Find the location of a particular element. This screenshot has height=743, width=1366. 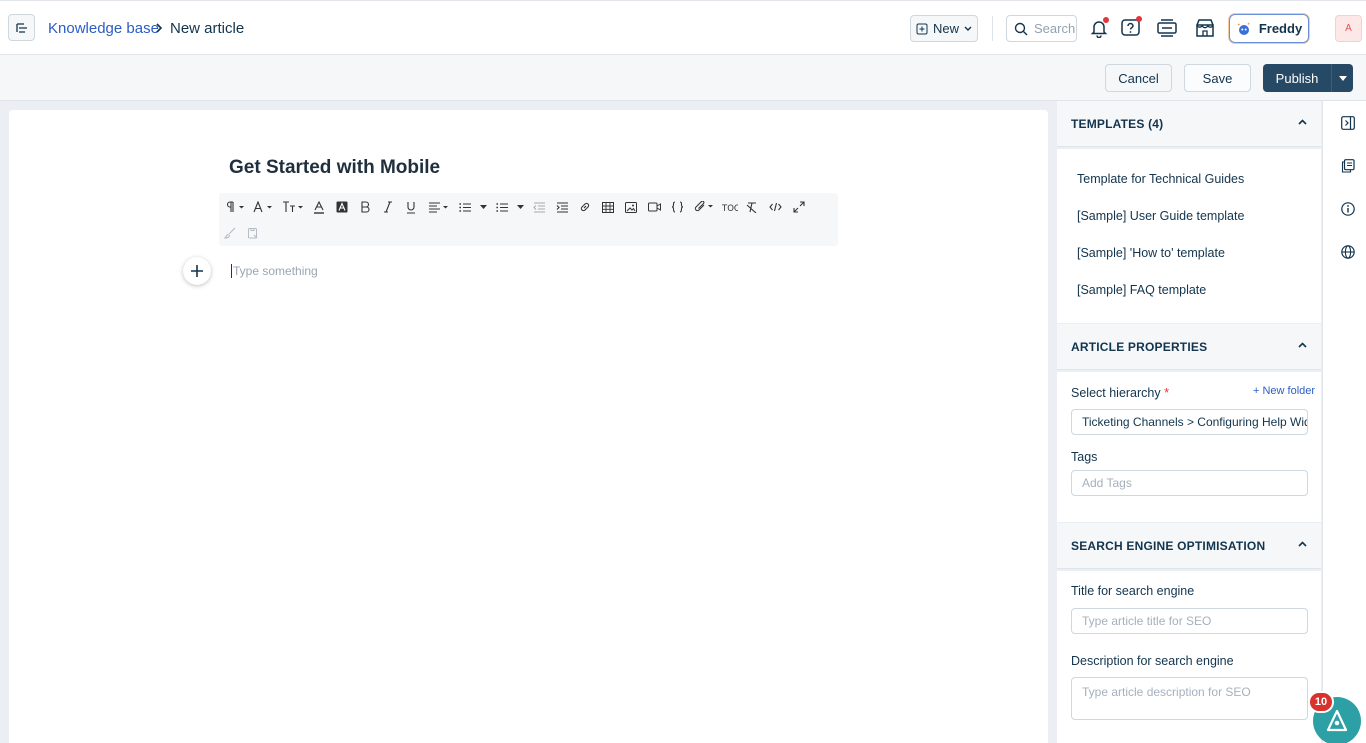

paragraph-icon is located at coordinates (235, 206).